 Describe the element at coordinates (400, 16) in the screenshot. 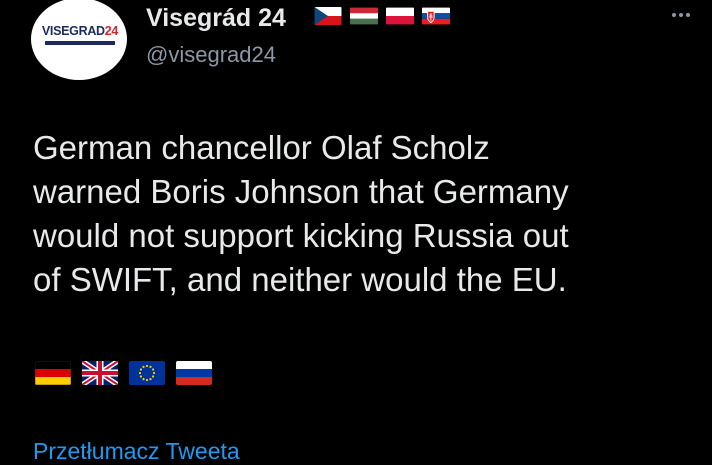

I see `poland-flag-icon` at that location.